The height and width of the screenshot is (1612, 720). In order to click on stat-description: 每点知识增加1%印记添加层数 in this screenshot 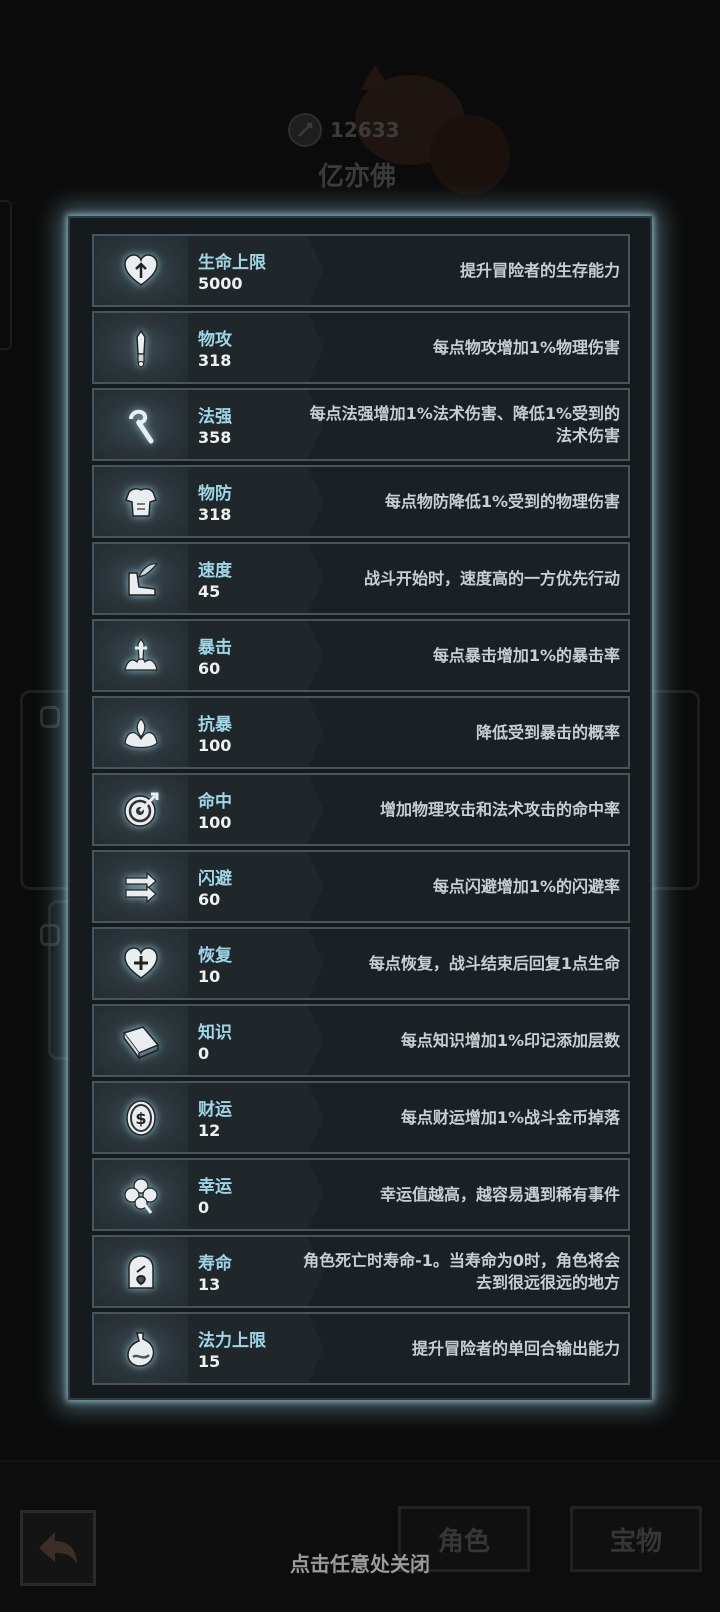, I will do `click(510, 1040)`.